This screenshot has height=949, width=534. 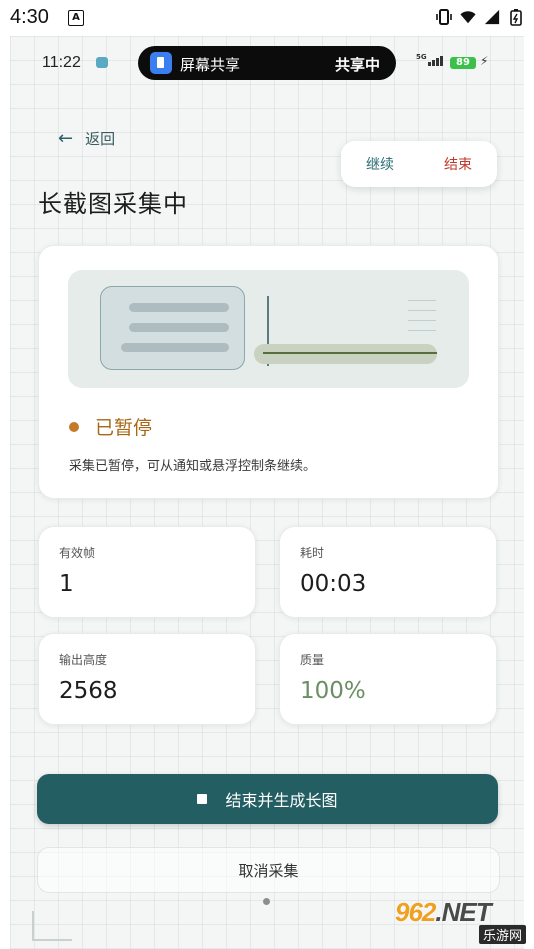 I want to click on signal-bars-icon, so click(x=435, y=61).